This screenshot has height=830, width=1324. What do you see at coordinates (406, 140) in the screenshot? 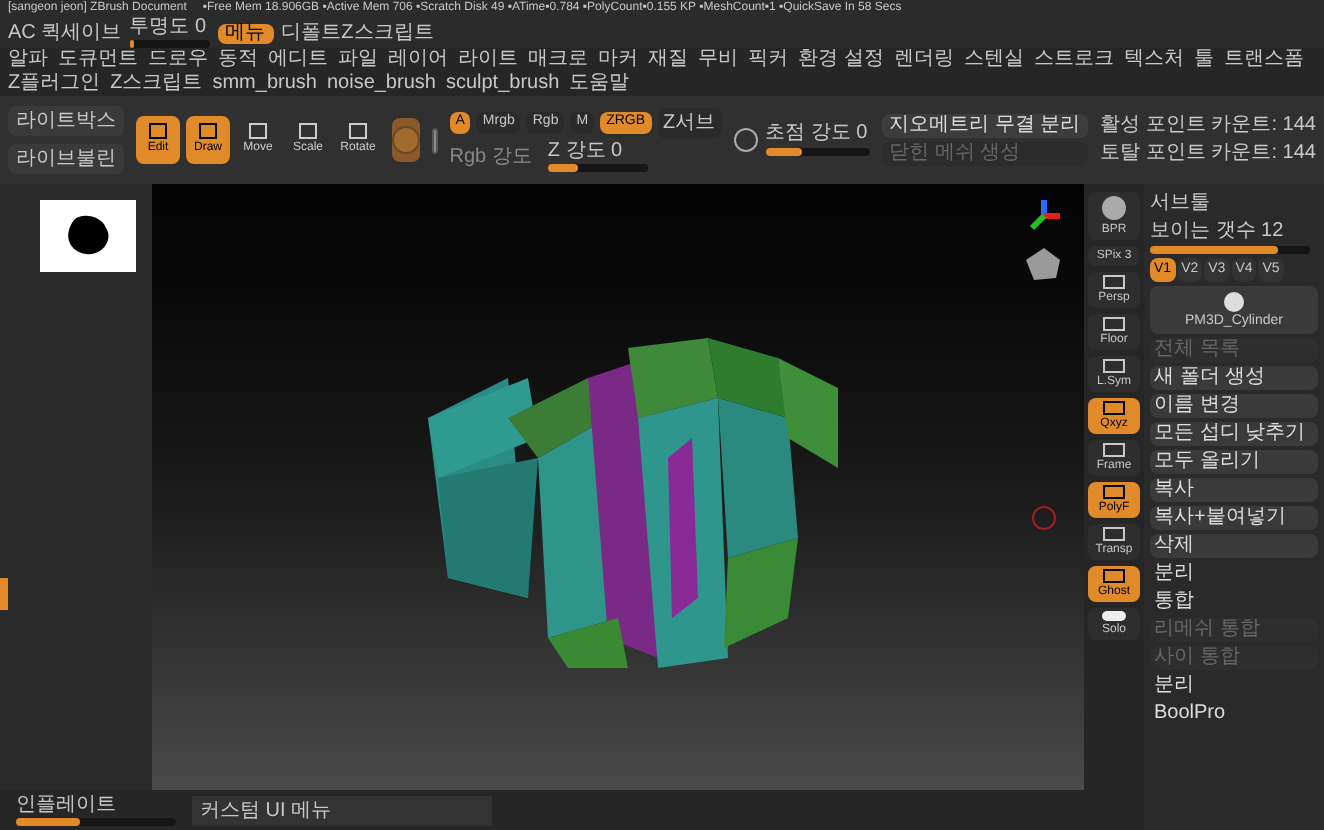
I see `material-button` at bounding box center [406, 140].